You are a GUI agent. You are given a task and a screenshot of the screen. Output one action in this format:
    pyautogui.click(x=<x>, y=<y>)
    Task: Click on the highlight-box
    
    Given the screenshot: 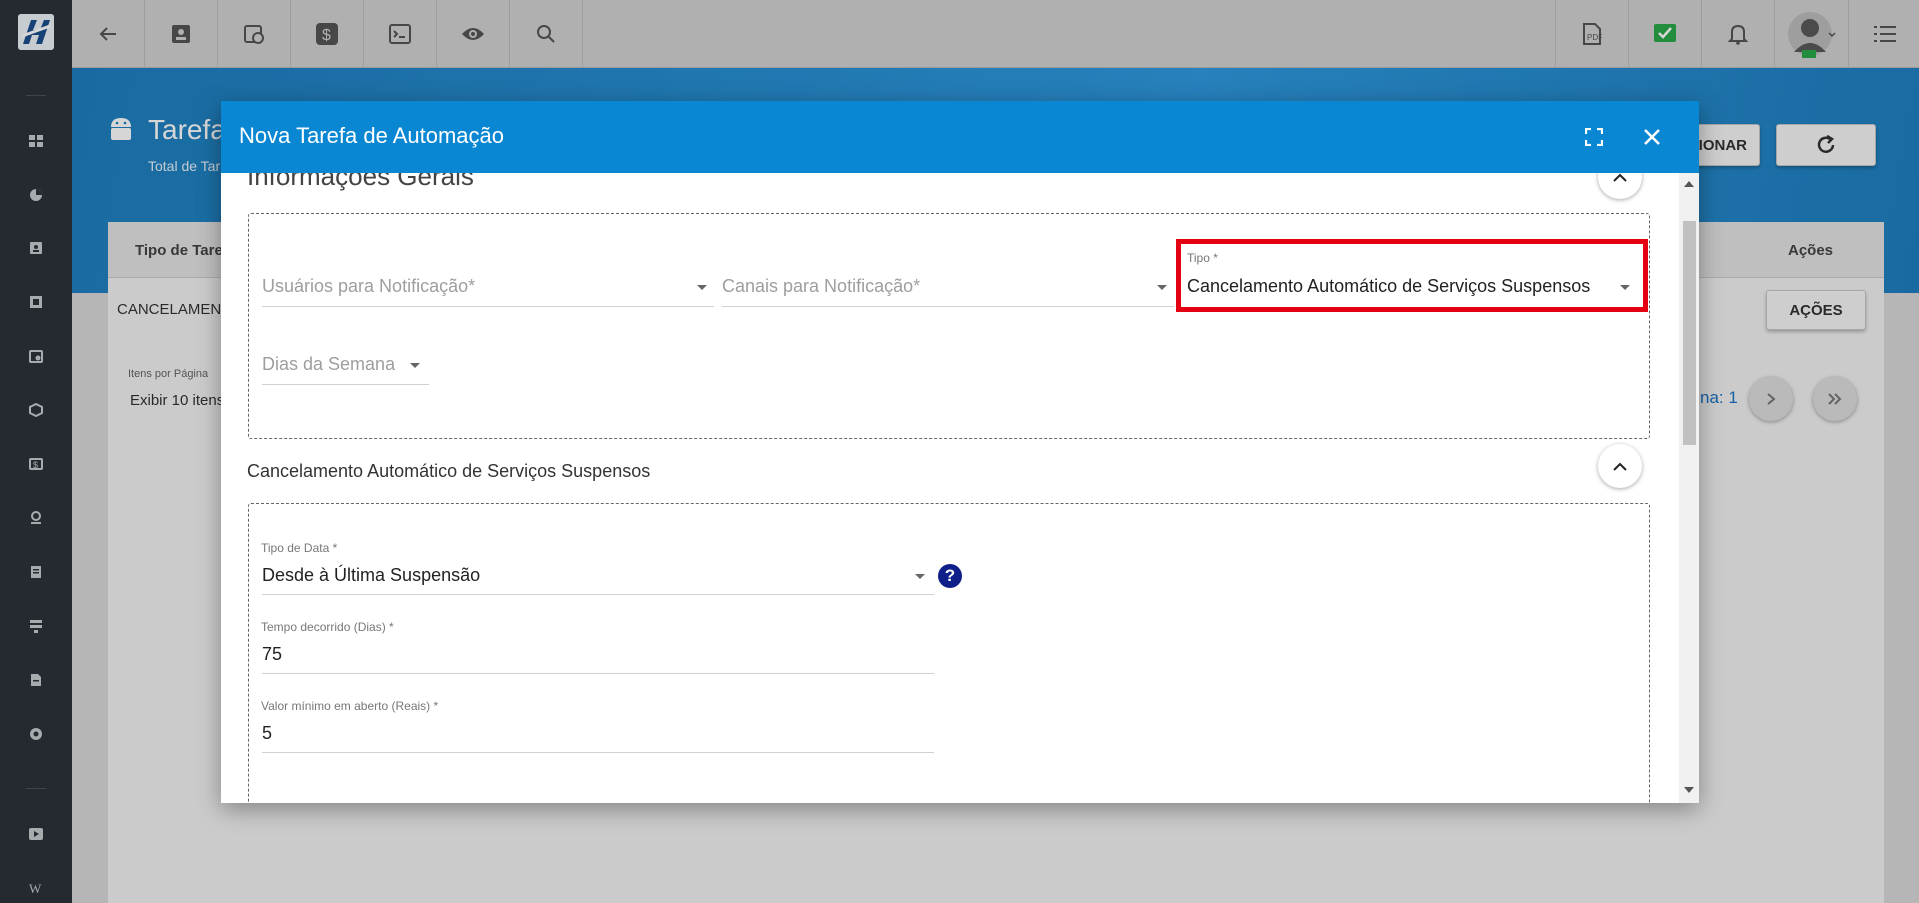 What is the action you would take?
    pyautogui.click(x=1412, y=275)
    